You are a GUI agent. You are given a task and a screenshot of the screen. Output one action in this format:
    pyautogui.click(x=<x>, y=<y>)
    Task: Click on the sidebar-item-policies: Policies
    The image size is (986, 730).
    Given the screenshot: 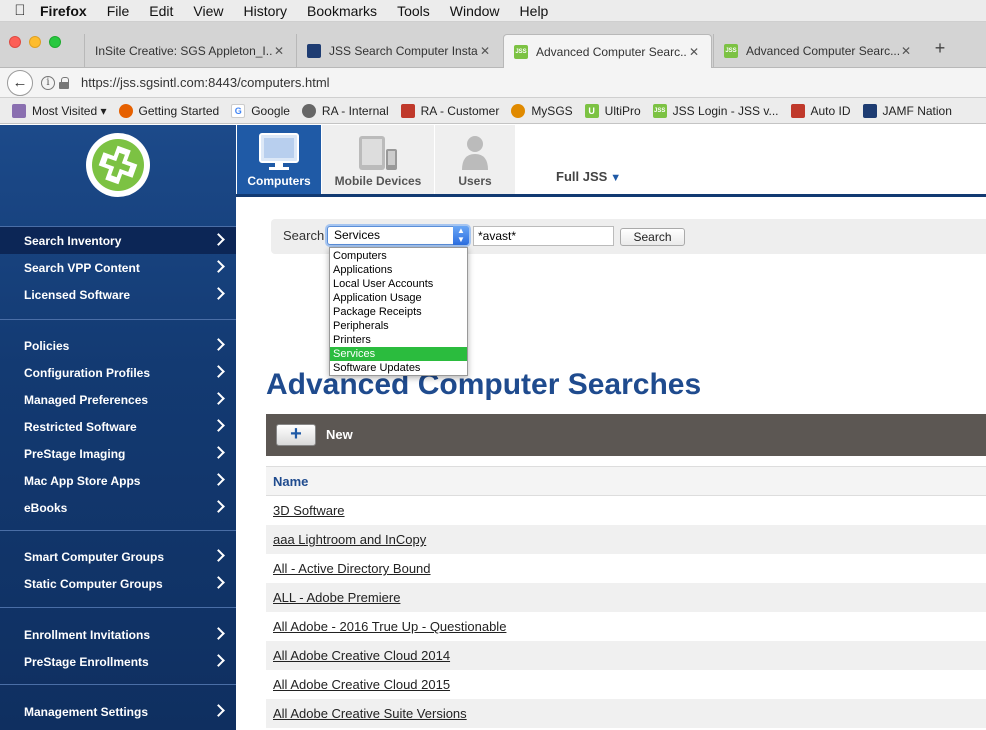 What is the action you would take?
    pyautogui.click(x=118, y=345)
    